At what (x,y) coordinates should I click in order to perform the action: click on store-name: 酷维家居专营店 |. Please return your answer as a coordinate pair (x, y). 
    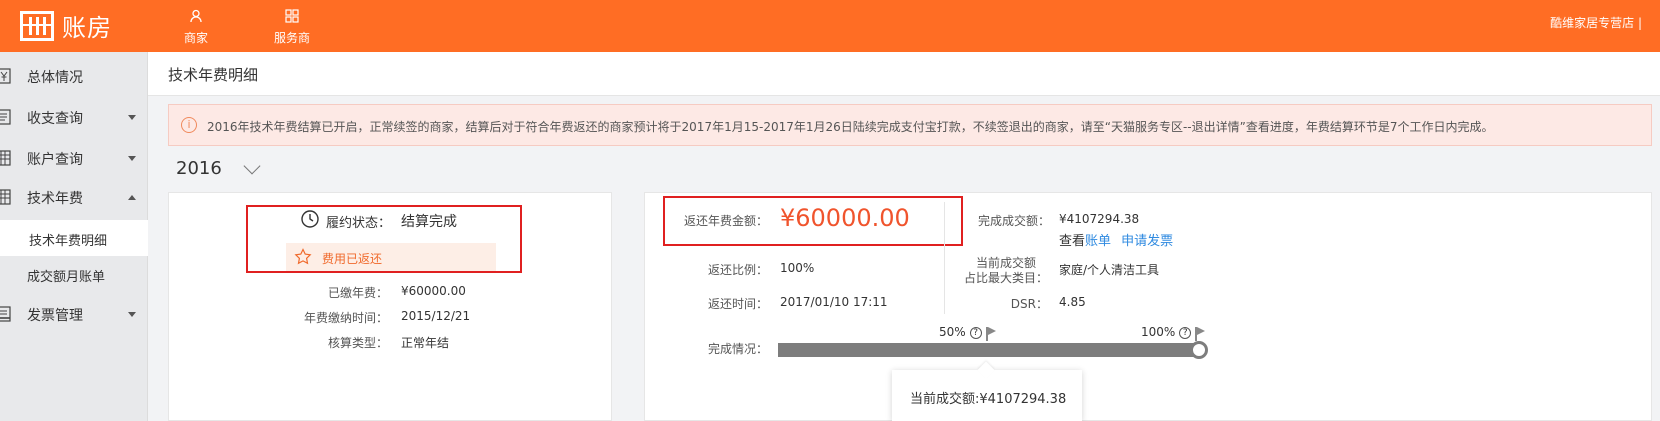
    Looking at the image, I should click on (1596, 22).